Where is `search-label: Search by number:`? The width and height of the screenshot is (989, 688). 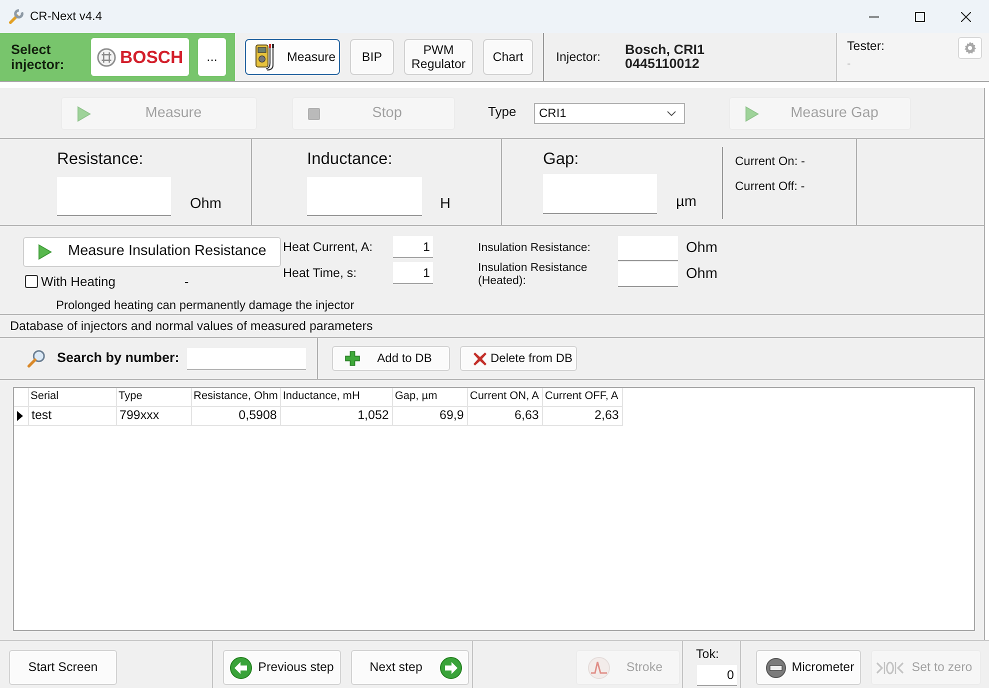 search-label: Search by number: is located at coordinates (118, 358).